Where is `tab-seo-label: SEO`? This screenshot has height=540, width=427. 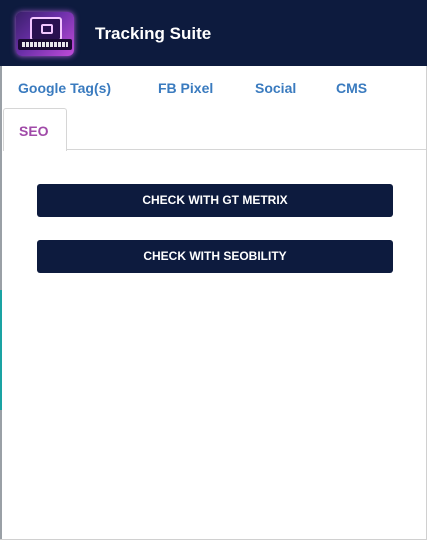 tab-seo-label: SEO is located at coordinates (34, 131).